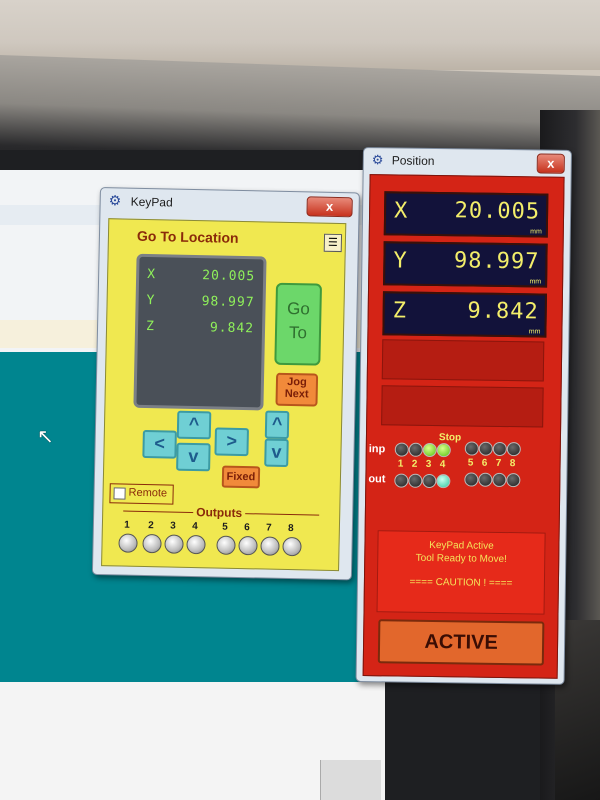 Image resolution: width=600 pixels, height=800 pixels. I want to click on output-number: 5, so click(225, 527).